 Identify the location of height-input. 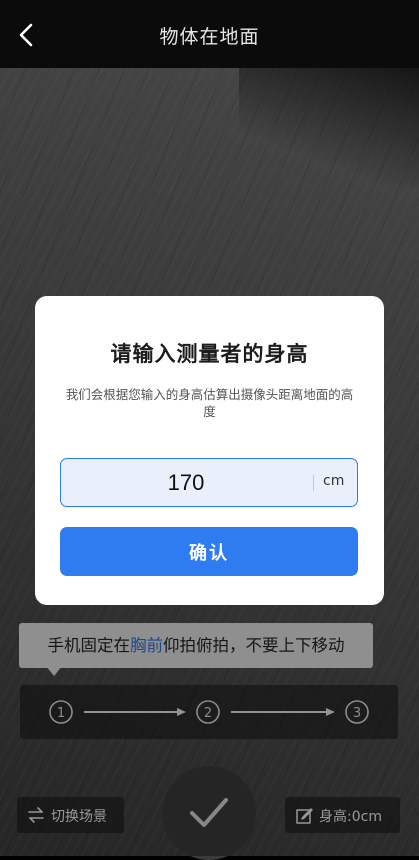
(186, 482).